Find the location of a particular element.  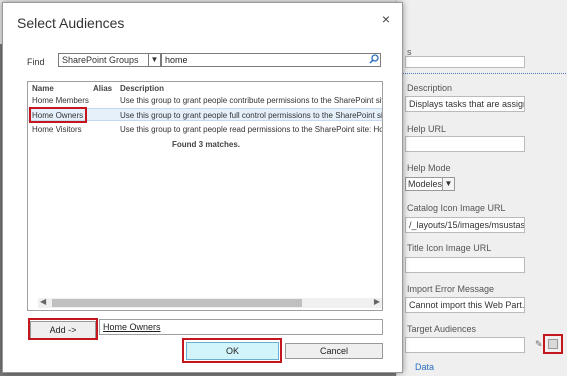

find-type-select: SharePoint Groups ▼ is located at coordinates (109, 60).